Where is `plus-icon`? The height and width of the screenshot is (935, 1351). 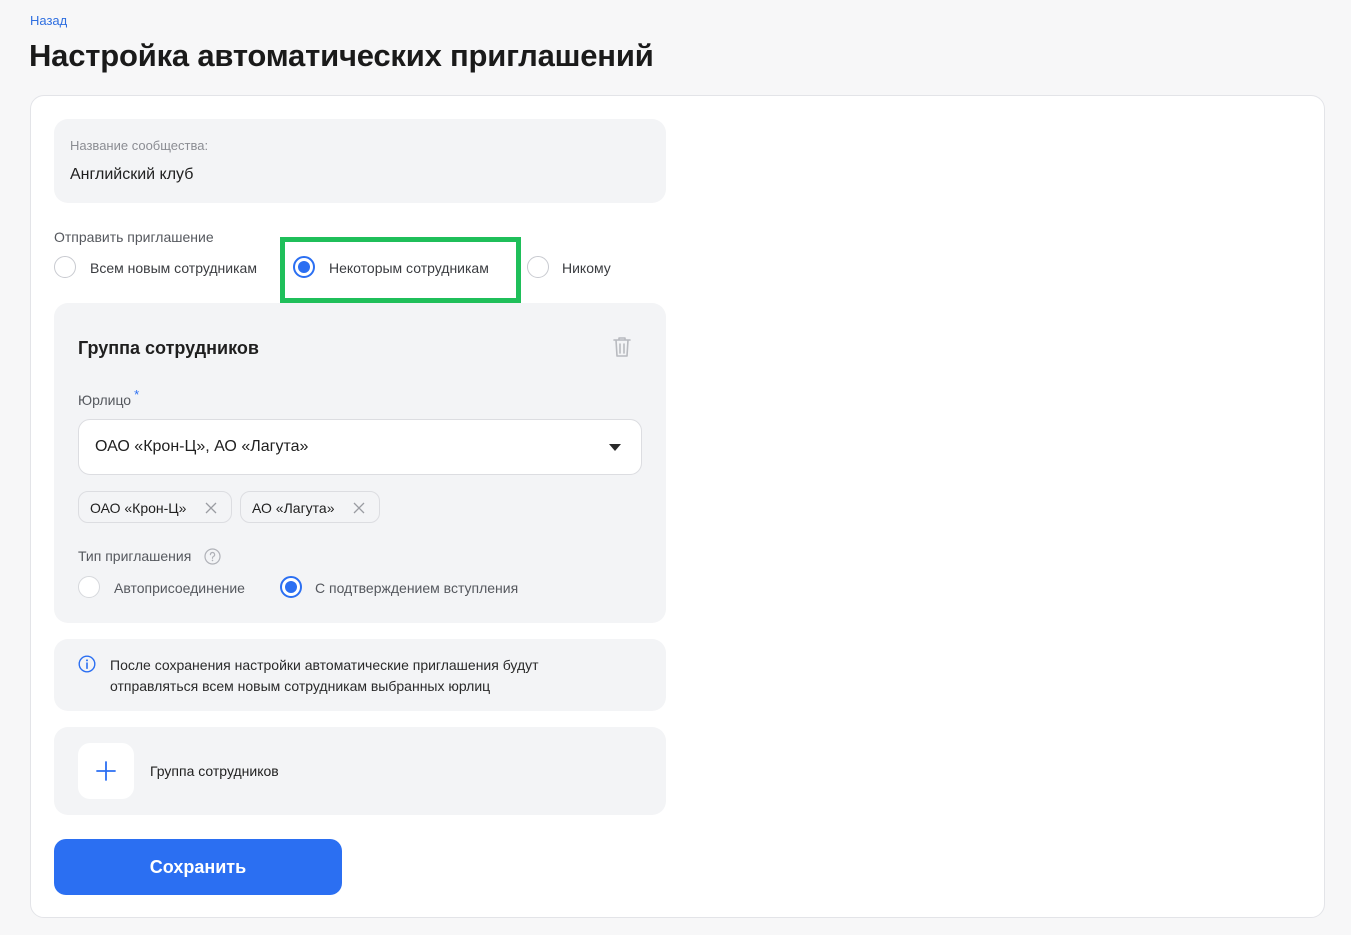 plus-icon is located at coordinates (106, 771).